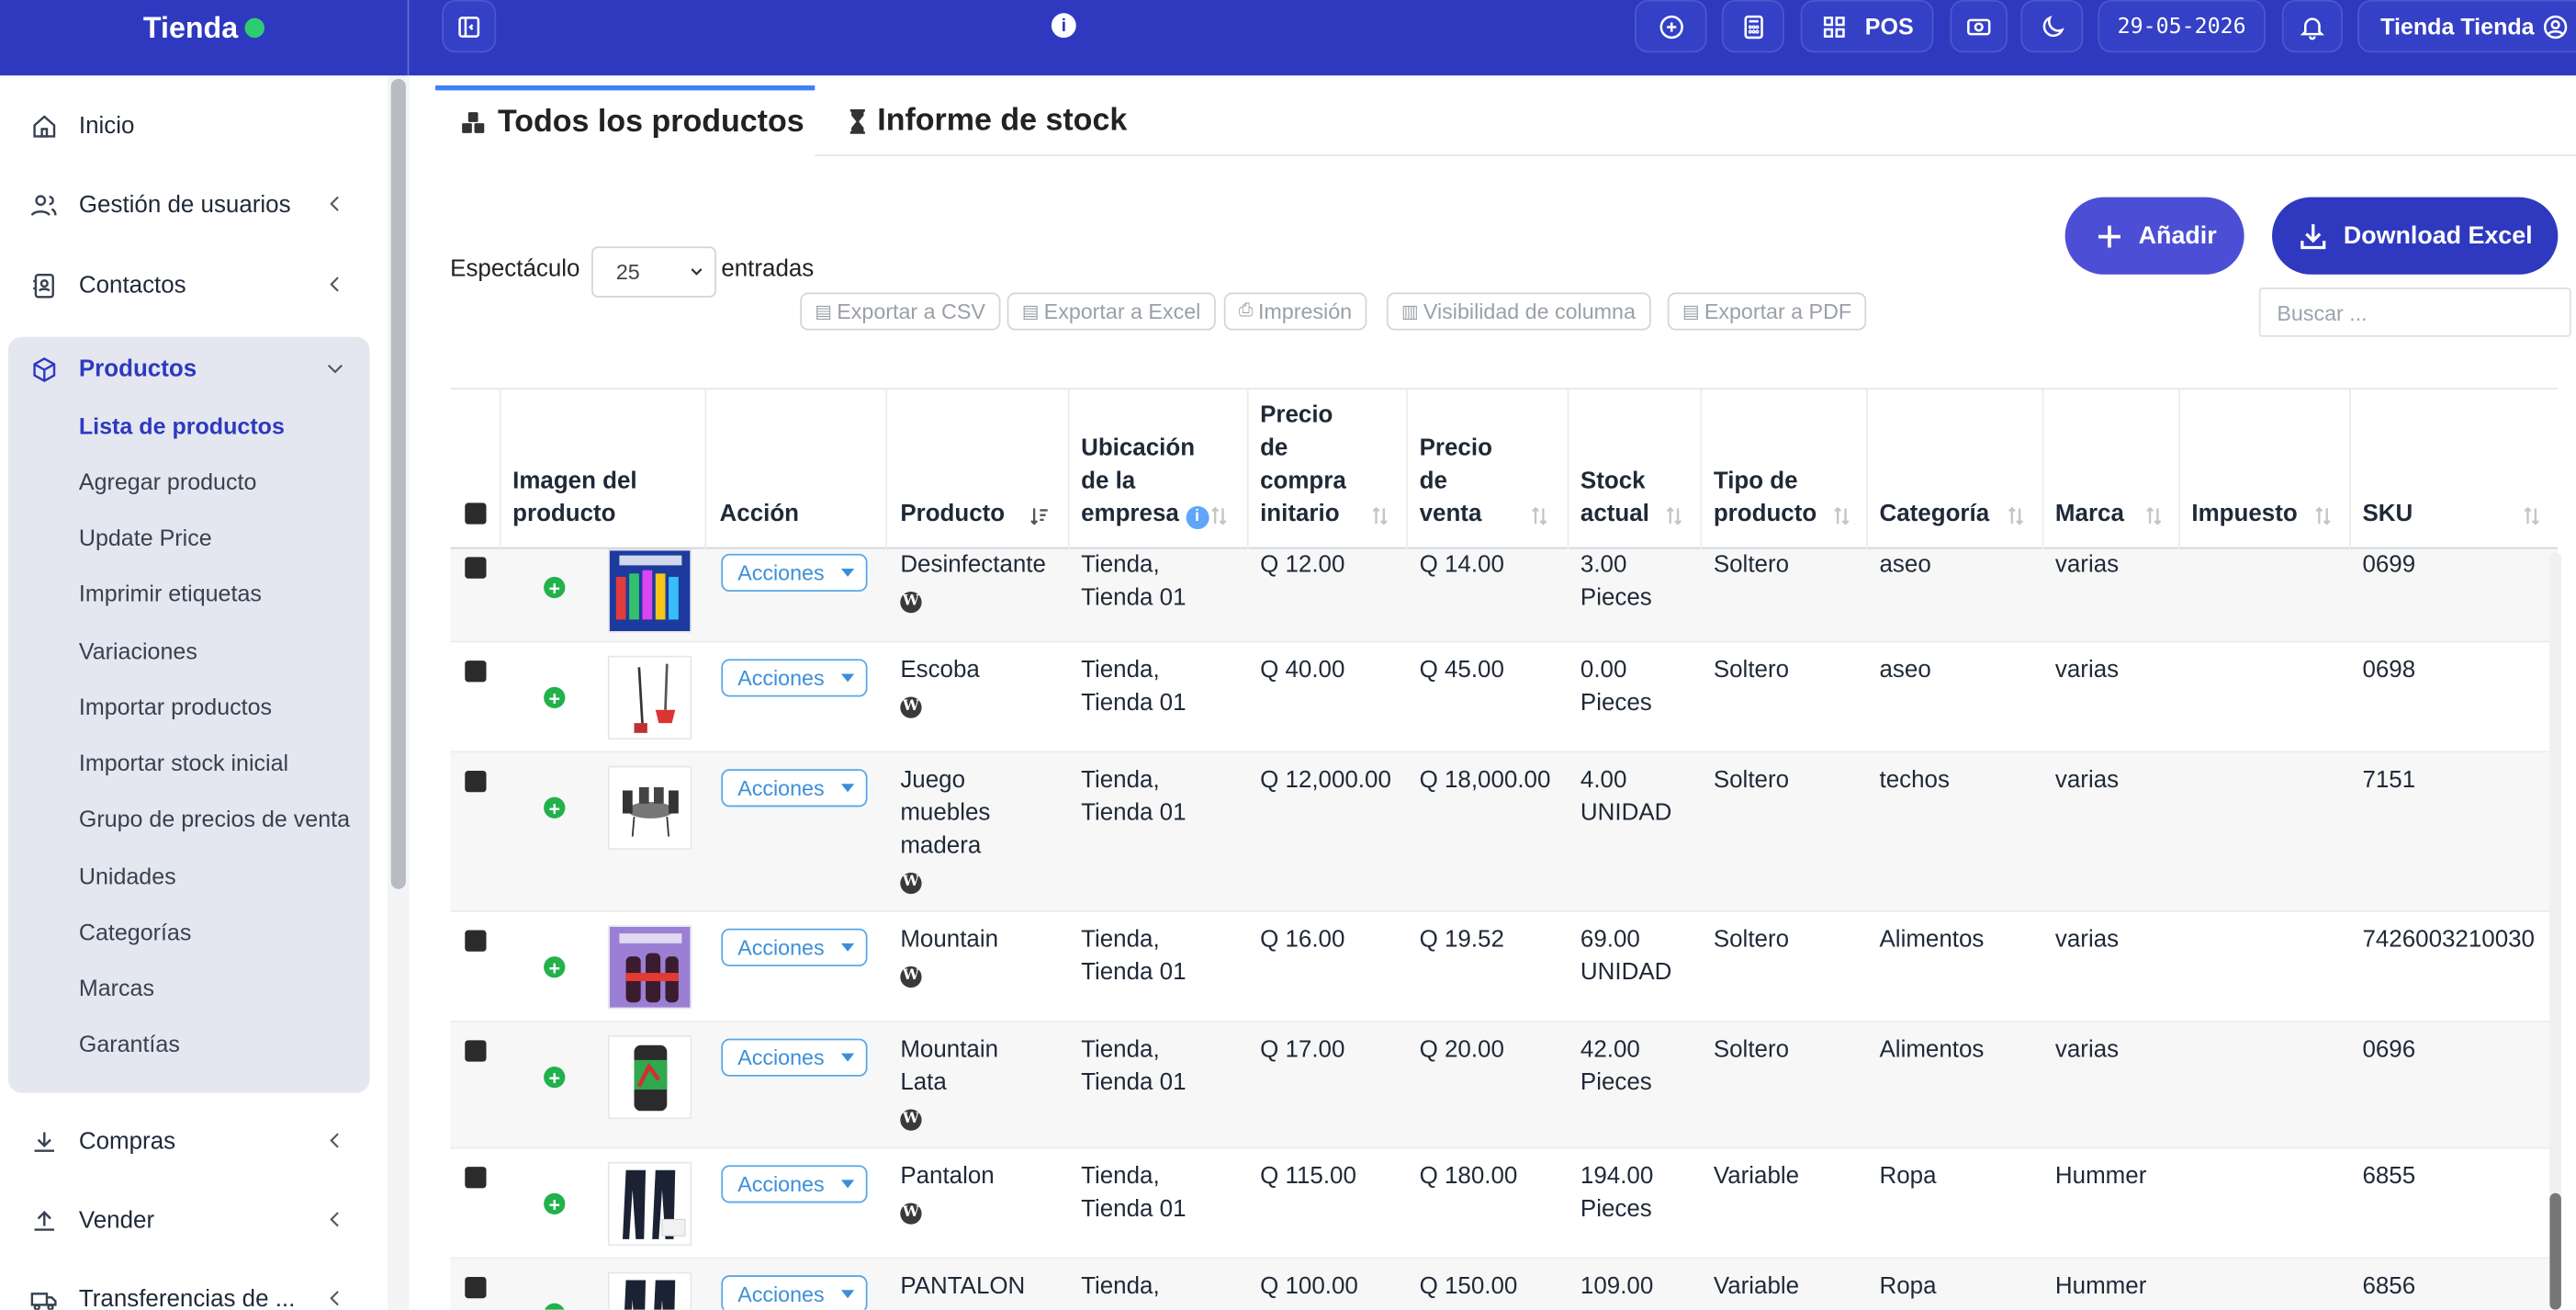 The width and height of the screenshot is (2576, 1310). Describe the element at coordinates (2555, 1251) in the screenshot. I see `table-scrollbar-thumb` at that location.